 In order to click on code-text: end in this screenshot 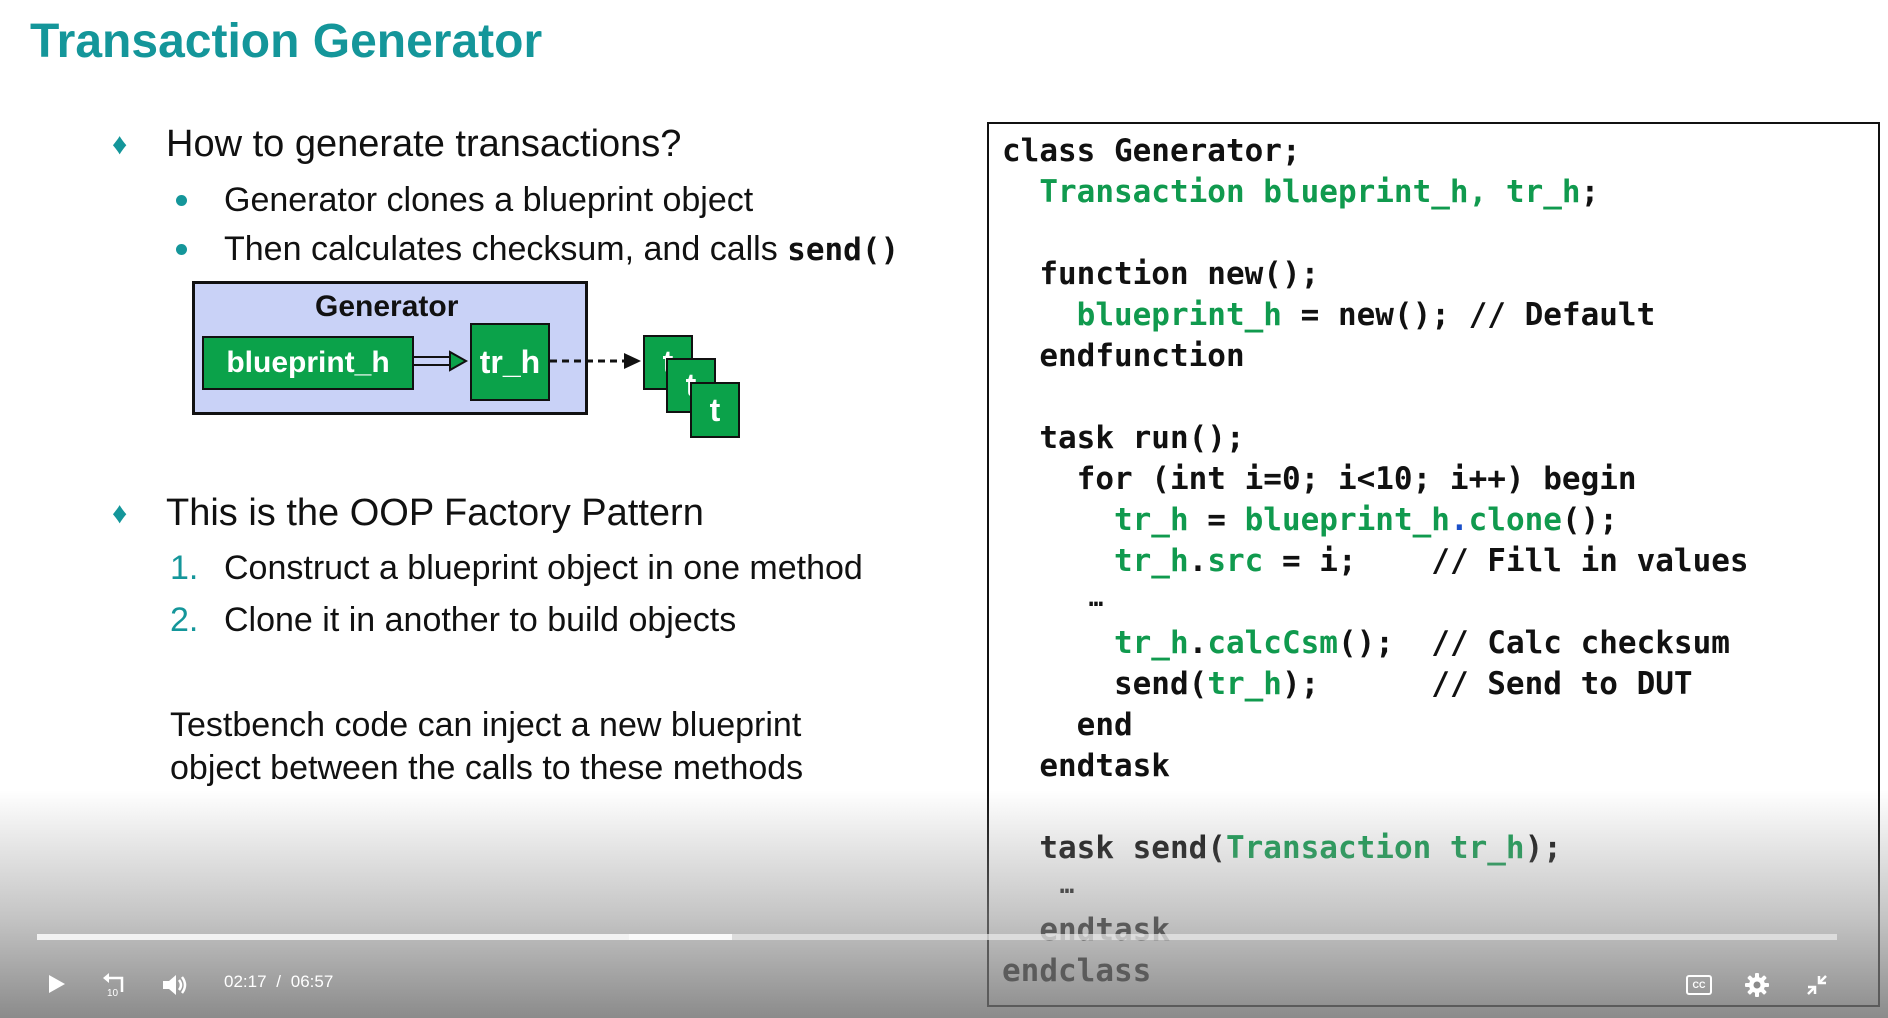, I will do `click(1067, 725)`.